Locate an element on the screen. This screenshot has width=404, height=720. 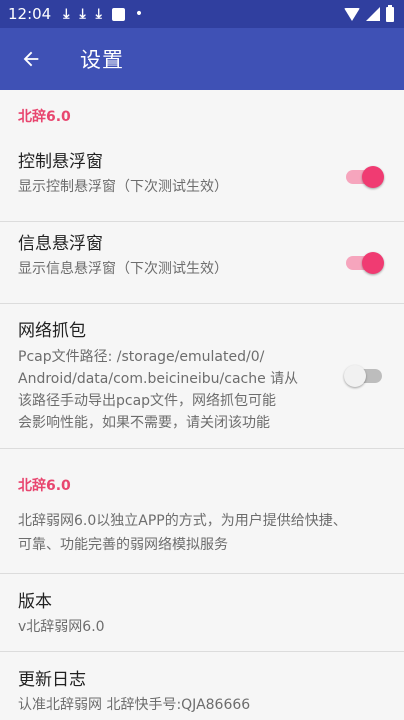
pref-version: 版本 v北辞弱网6.0 is located at coordinates (202, 612).